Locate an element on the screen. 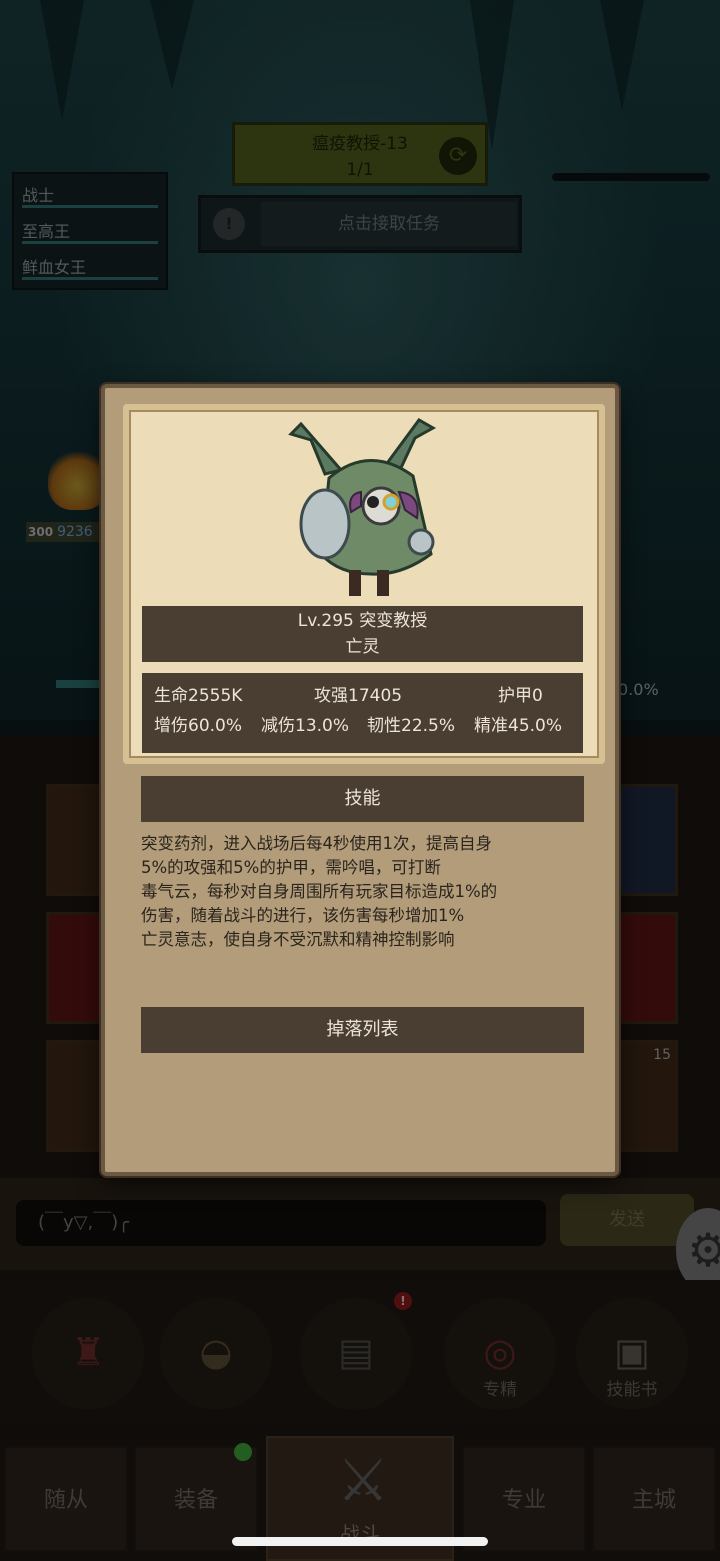  stats-row: 增伤60.0% 减伤13.0% 韧性22.5% 精准45.0% is located at coordinates (362, 726).